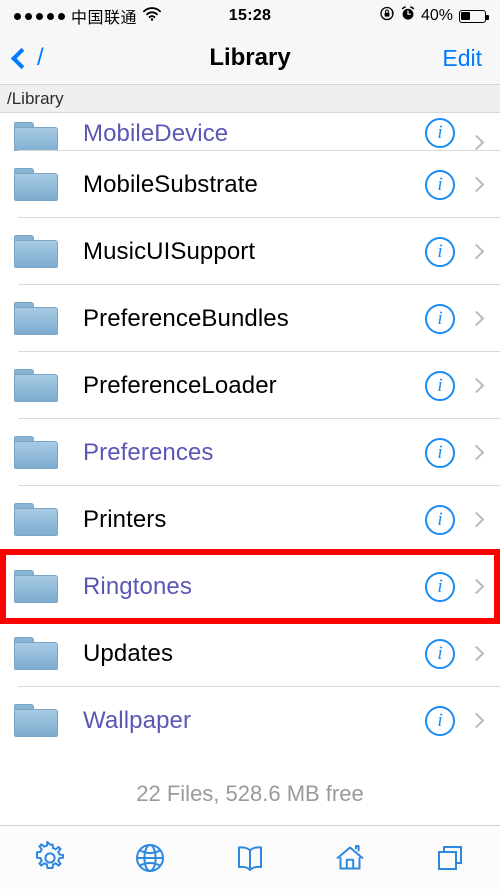 The height and width of the screenshot is (889, 500). I want to click on list-item-label: Updates, so click(128, 653).